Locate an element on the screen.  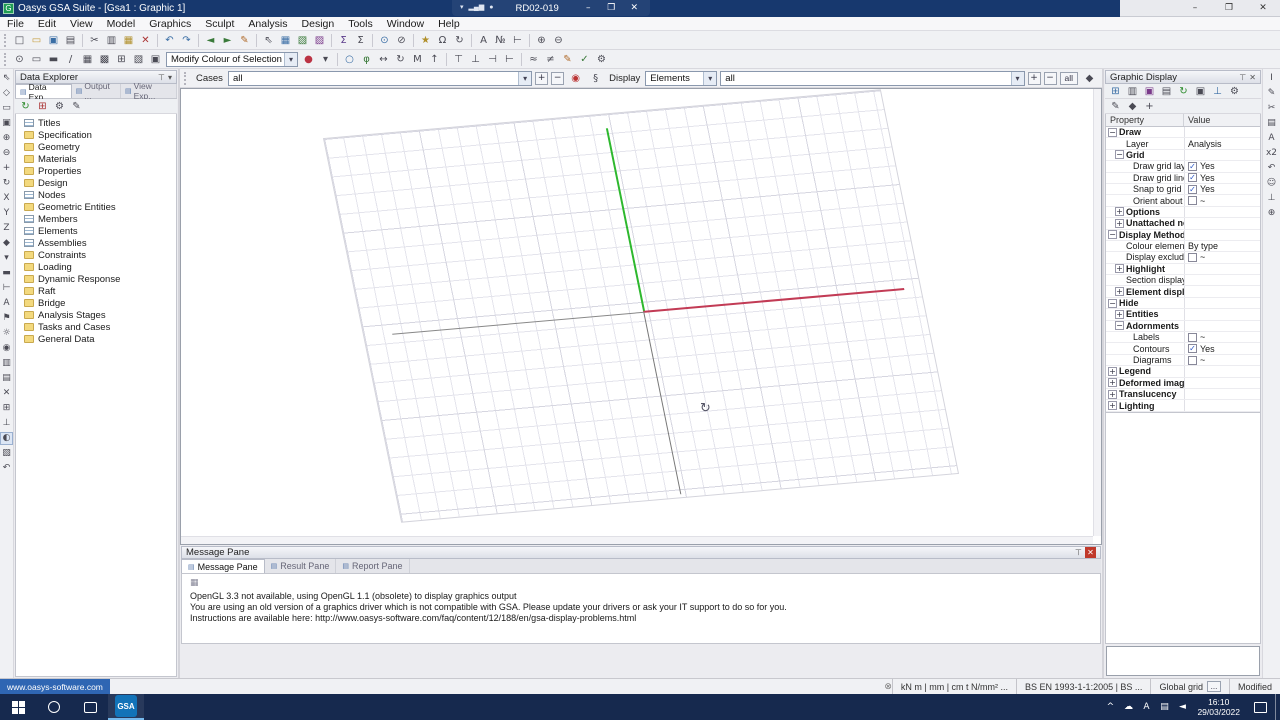
section-view-icon: ▬ is located at coordinates (6, 273).